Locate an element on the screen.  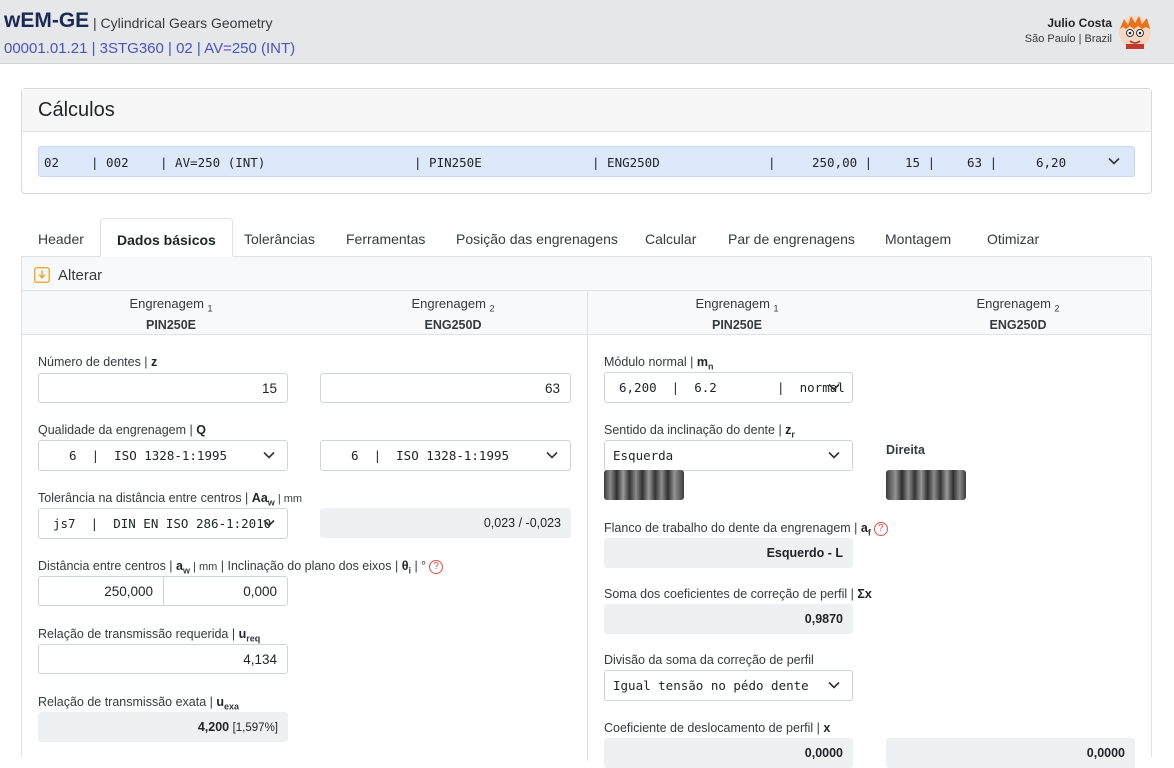
quality-gear1-value: 6 | ISO 1328-1:1995 is located at coordinates (148, 455).